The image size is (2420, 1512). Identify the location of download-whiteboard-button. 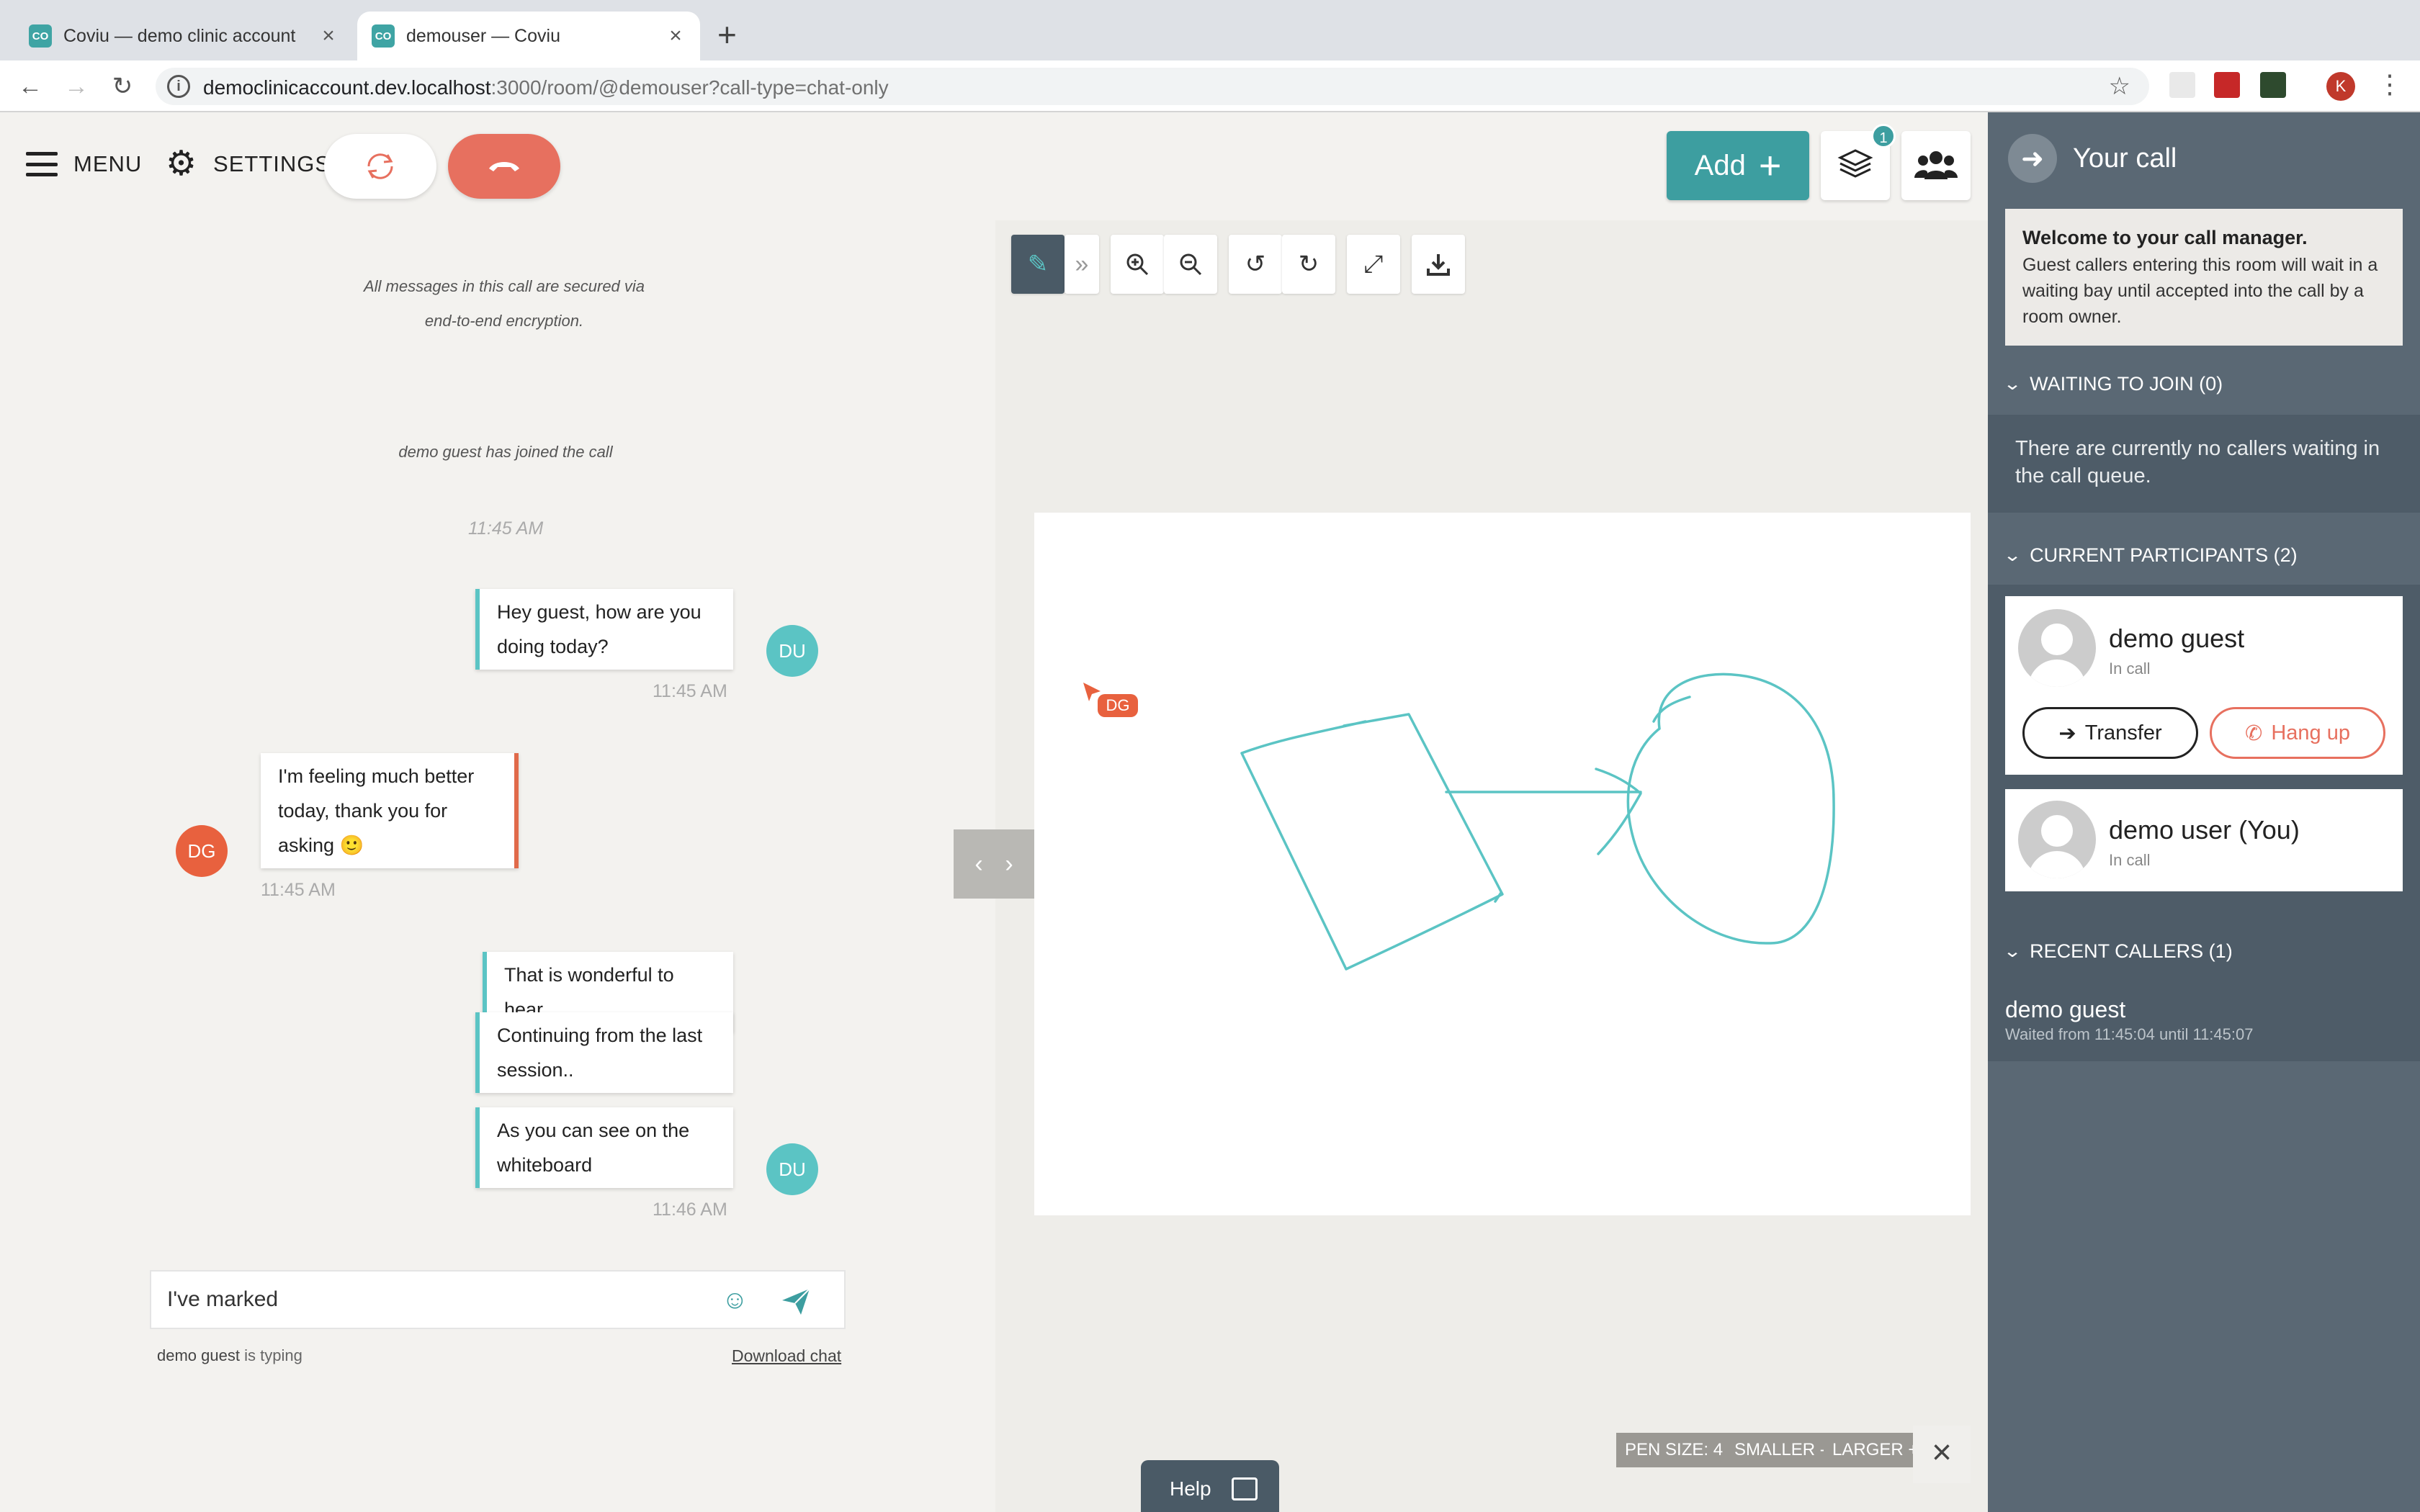
(1438, 264).